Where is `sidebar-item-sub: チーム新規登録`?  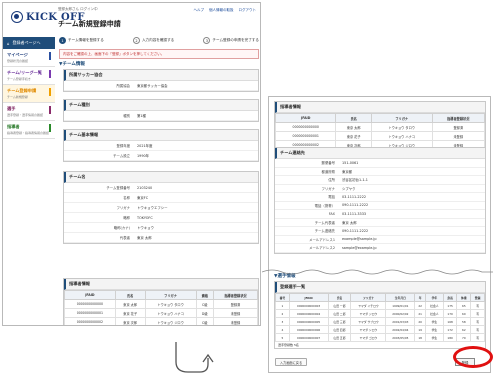 sidebar-item-sub: チーム新規登録 is located at coordinates (17, 97).